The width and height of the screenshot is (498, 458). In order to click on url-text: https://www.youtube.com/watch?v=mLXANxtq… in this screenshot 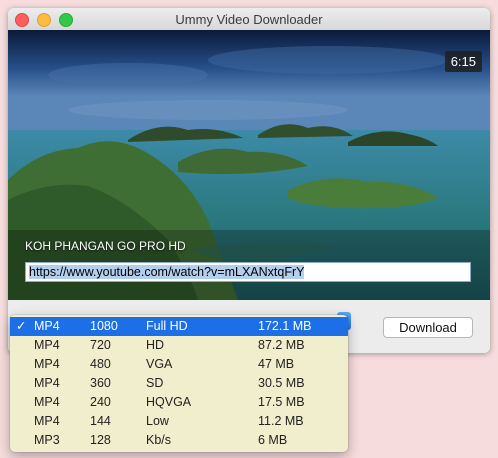, I will do `click(167, 272)`.